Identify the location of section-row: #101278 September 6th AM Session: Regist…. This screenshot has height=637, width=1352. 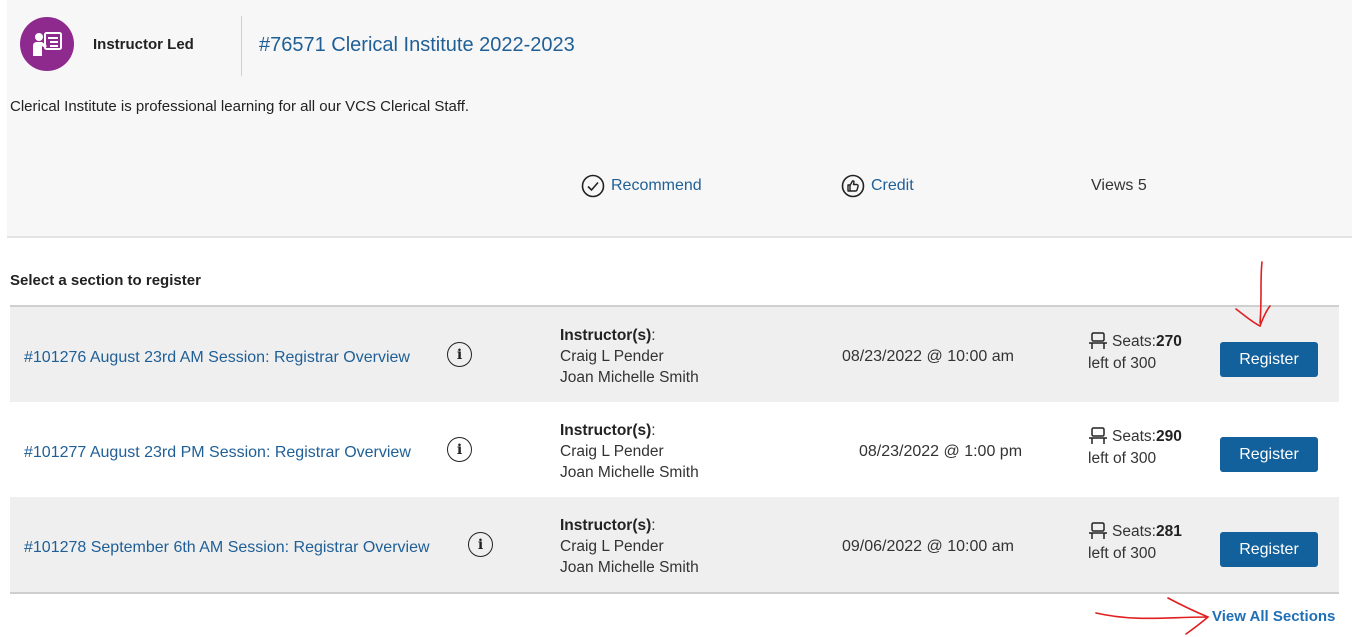
(674, 544).